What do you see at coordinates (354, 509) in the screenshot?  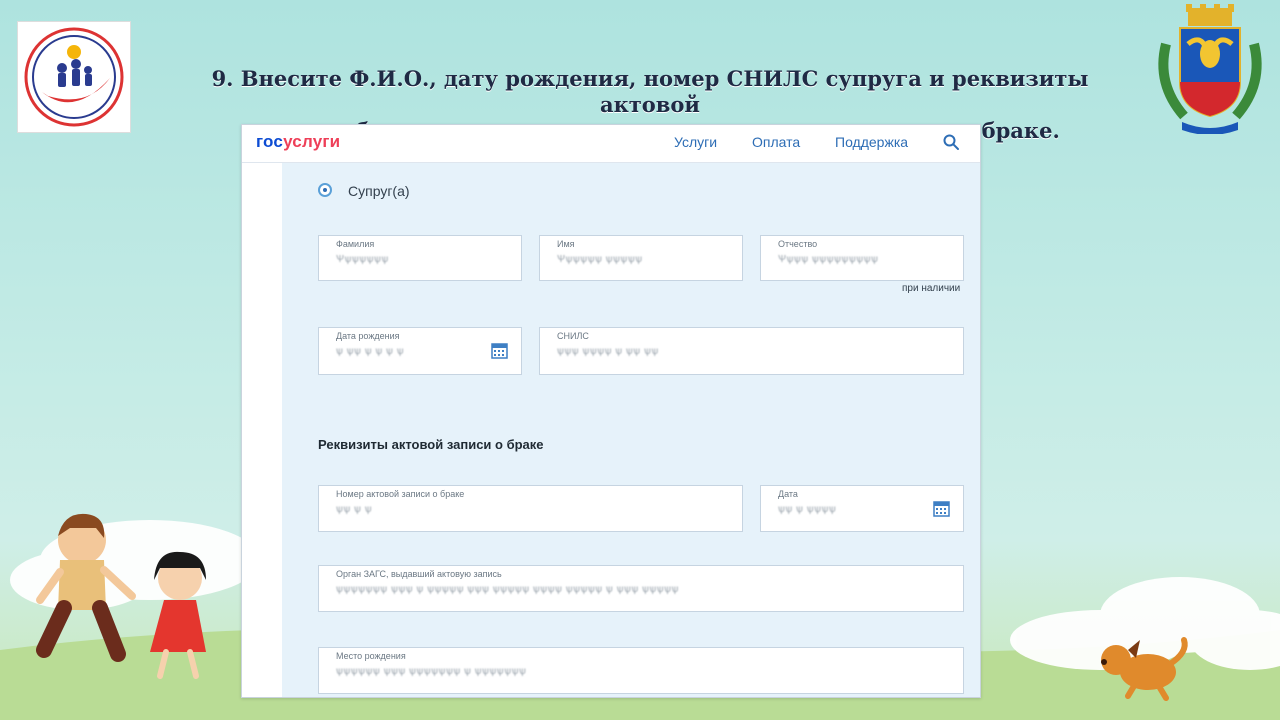 I see `record-number-value: ѱѱ ѱ ѱ` at bounding box center [354, 509].